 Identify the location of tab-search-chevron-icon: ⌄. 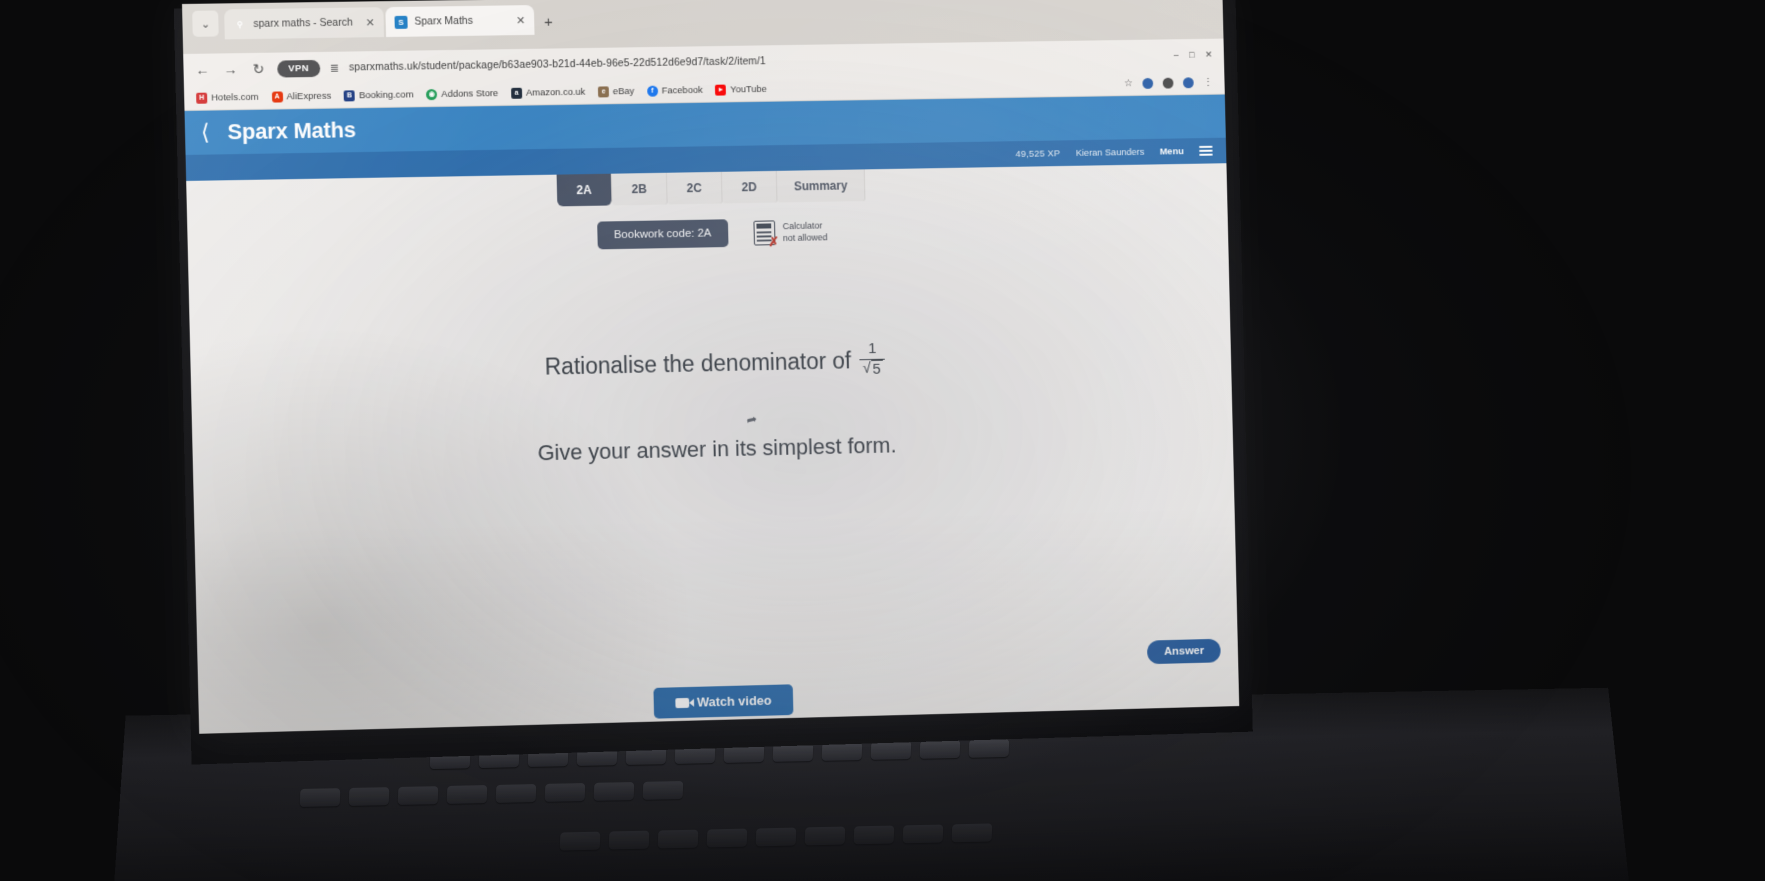
(205, 23).